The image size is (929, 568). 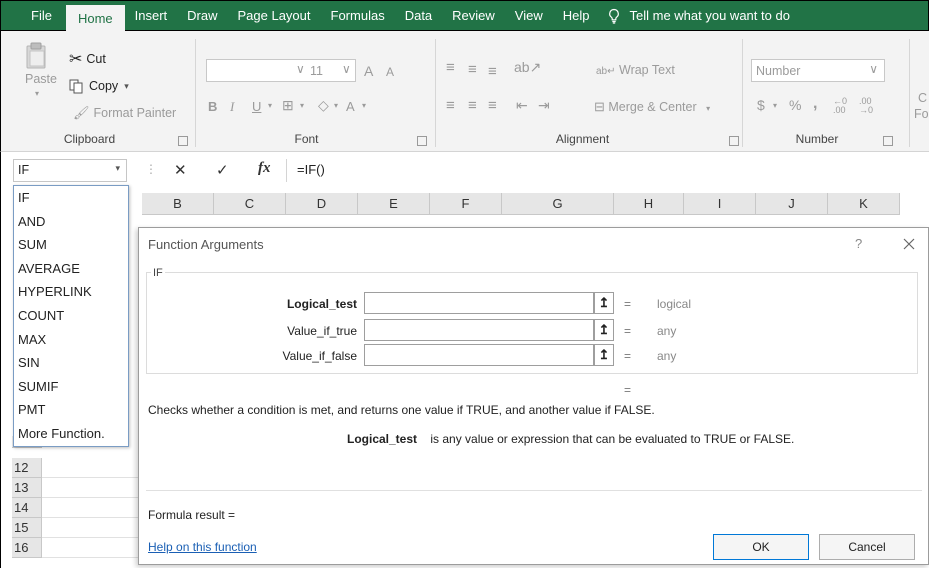 I want to click on tab-page-layout: Page Layout, so click(x=274, y=15).